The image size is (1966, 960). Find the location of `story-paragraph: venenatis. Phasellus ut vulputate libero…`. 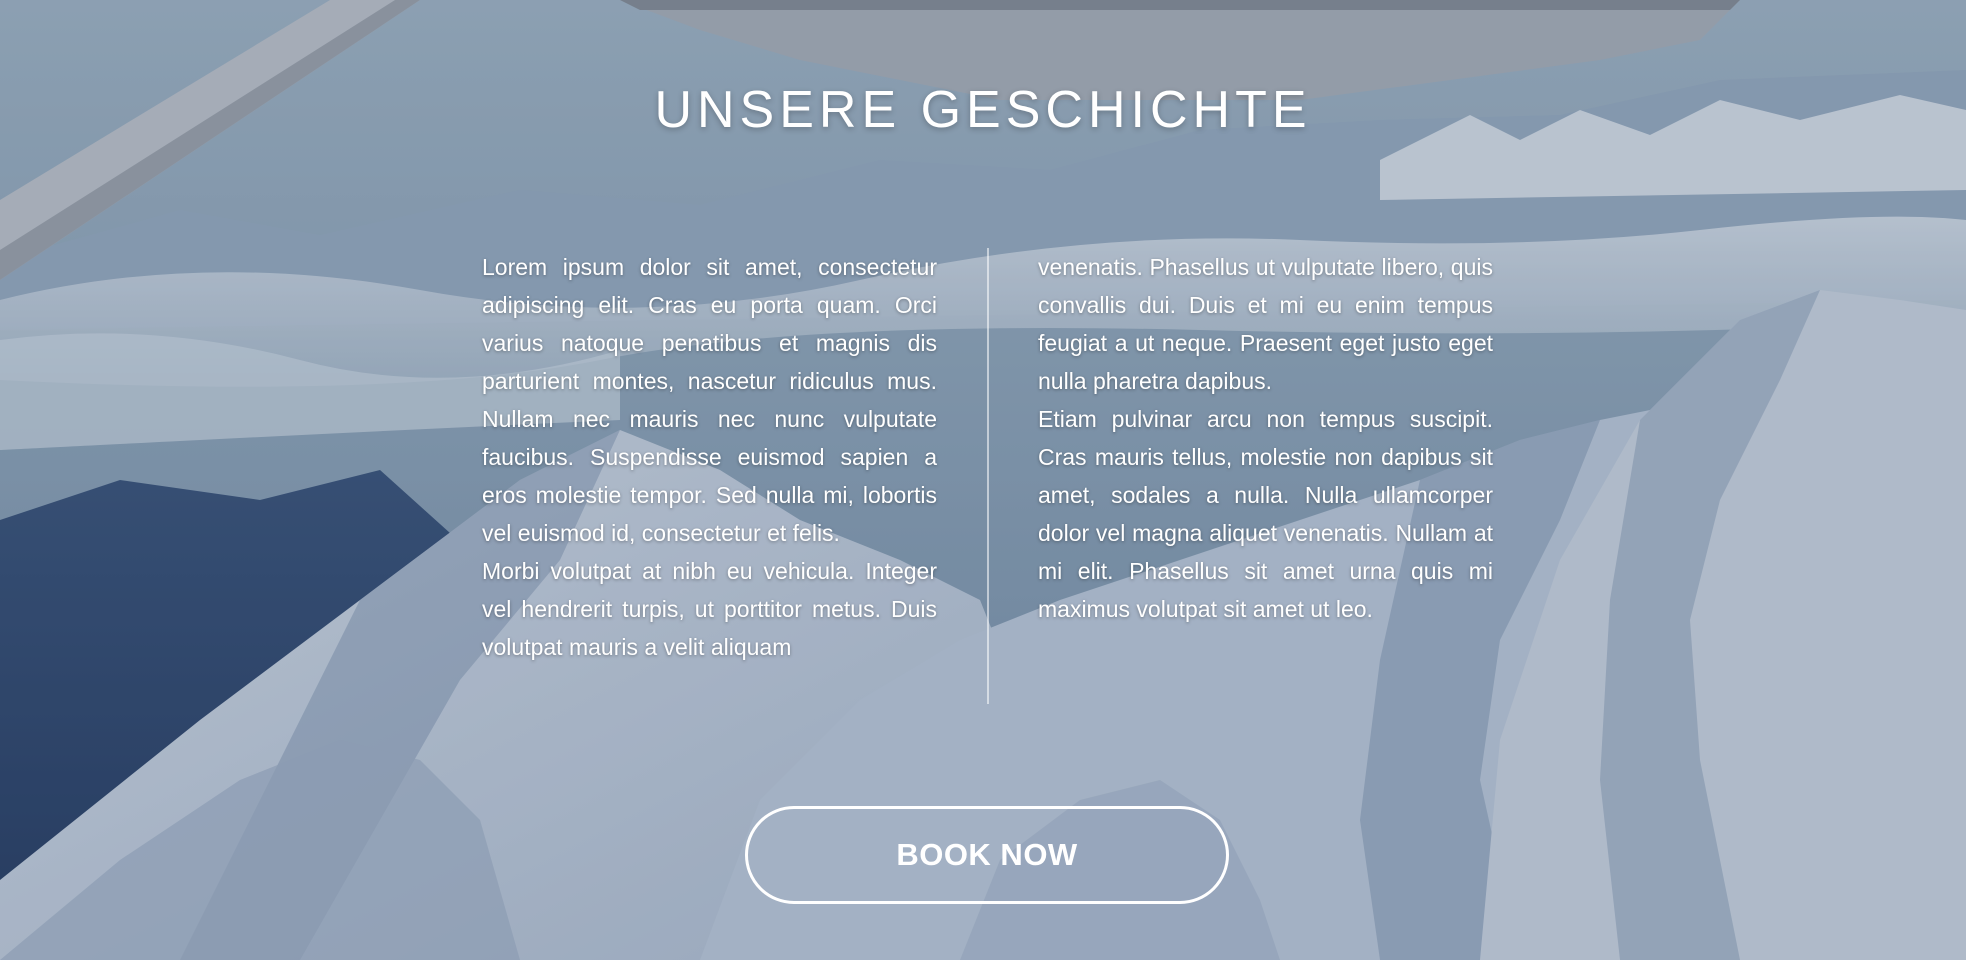

story-paragraph: venenatis. Phasellus ut vulputate libero… is located at coordinates (1265, 324).